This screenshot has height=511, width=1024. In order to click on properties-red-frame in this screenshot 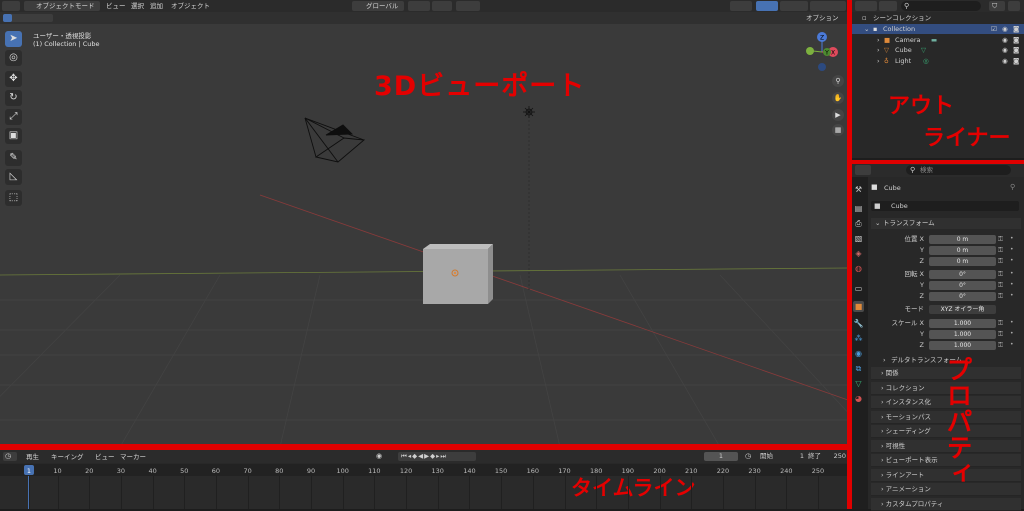, I will do `click(936, 334)`.